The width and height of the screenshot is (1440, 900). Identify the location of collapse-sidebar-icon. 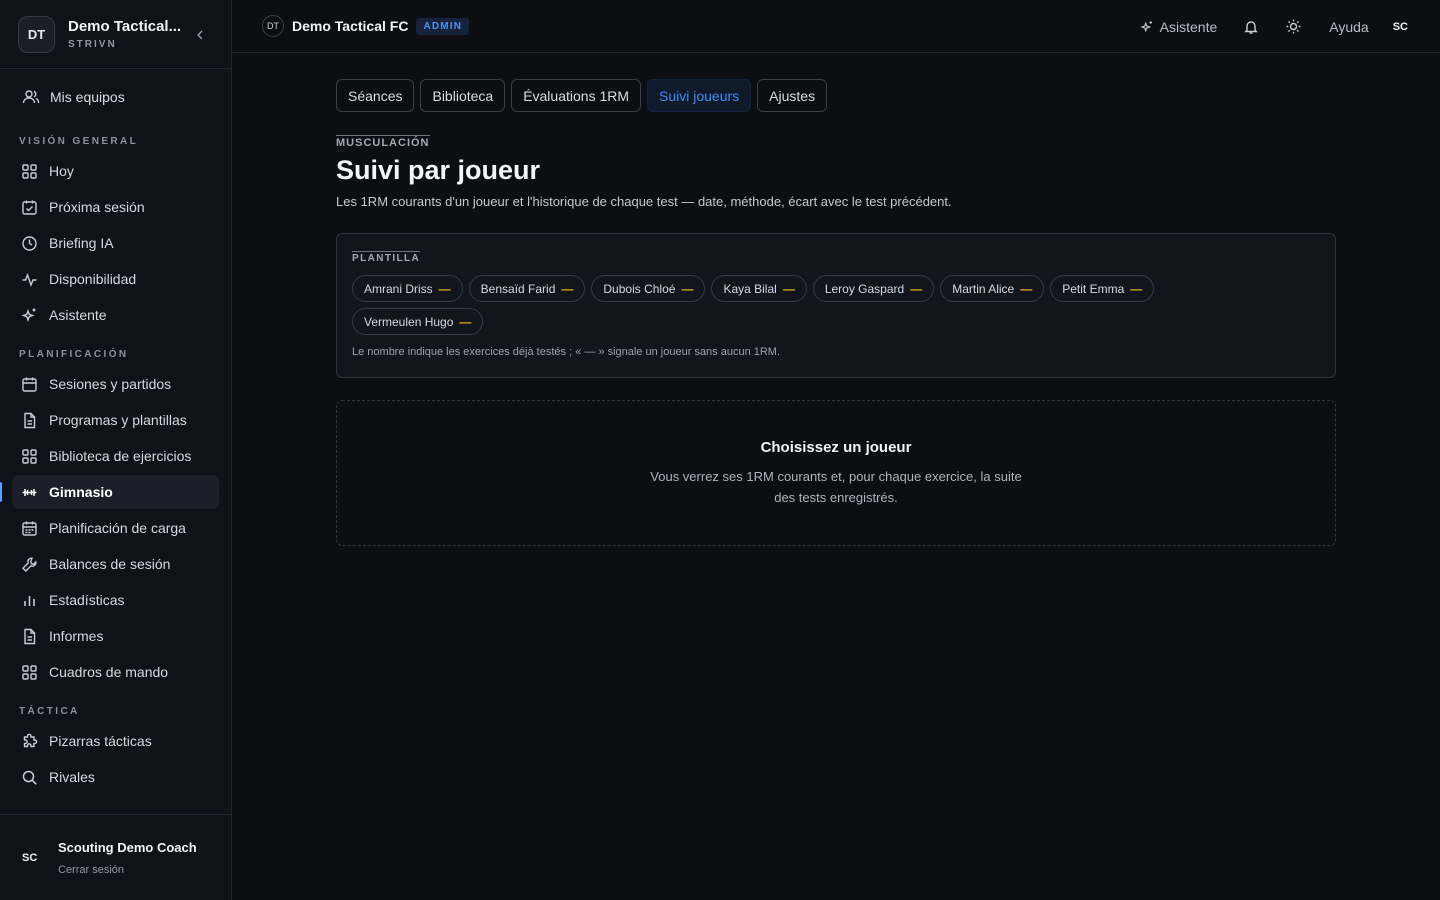
(200, 35).